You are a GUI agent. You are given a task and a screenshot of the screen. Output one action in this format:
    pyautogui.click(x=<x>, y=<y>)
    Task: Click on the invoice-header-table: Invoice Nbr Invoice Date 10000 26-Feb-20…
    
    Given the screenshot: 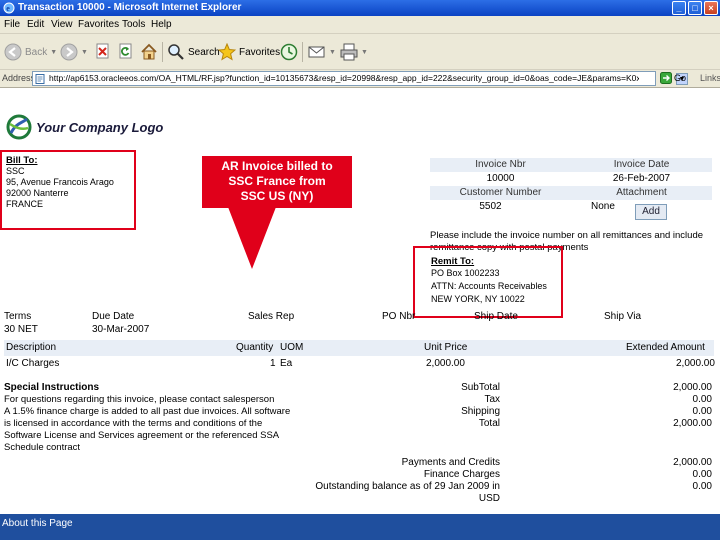 What is the action you would take?
    pyautogui.click(x=571, y=186)
    